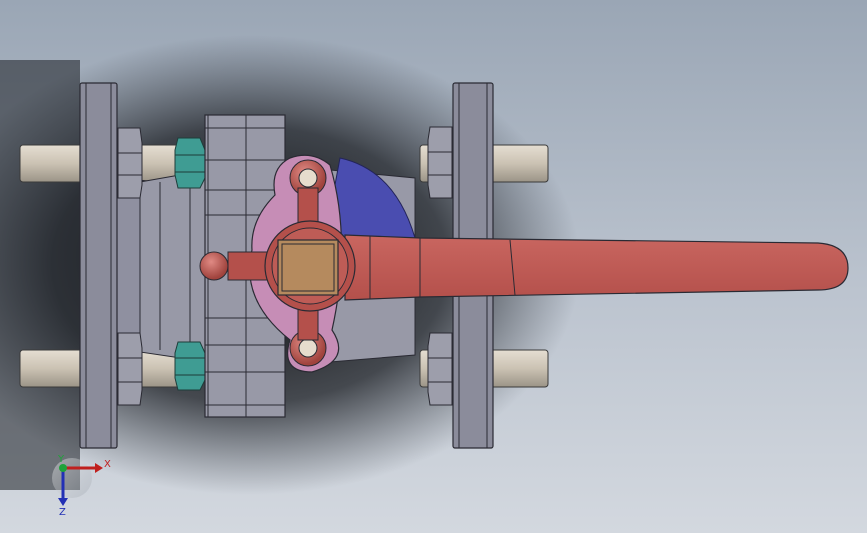 This screenshot has height=533, width=867. I want to click on z-axis-label: Z, so click(62, 512).